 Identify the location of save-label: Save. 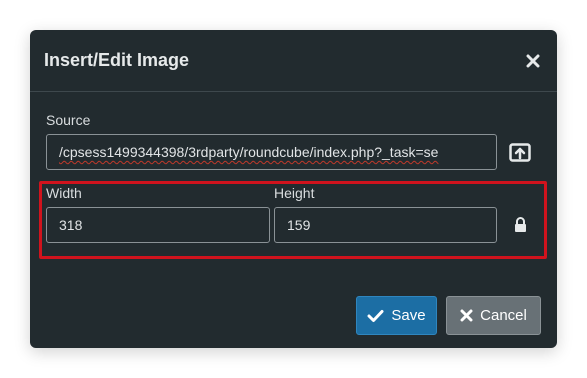
(408, 315).